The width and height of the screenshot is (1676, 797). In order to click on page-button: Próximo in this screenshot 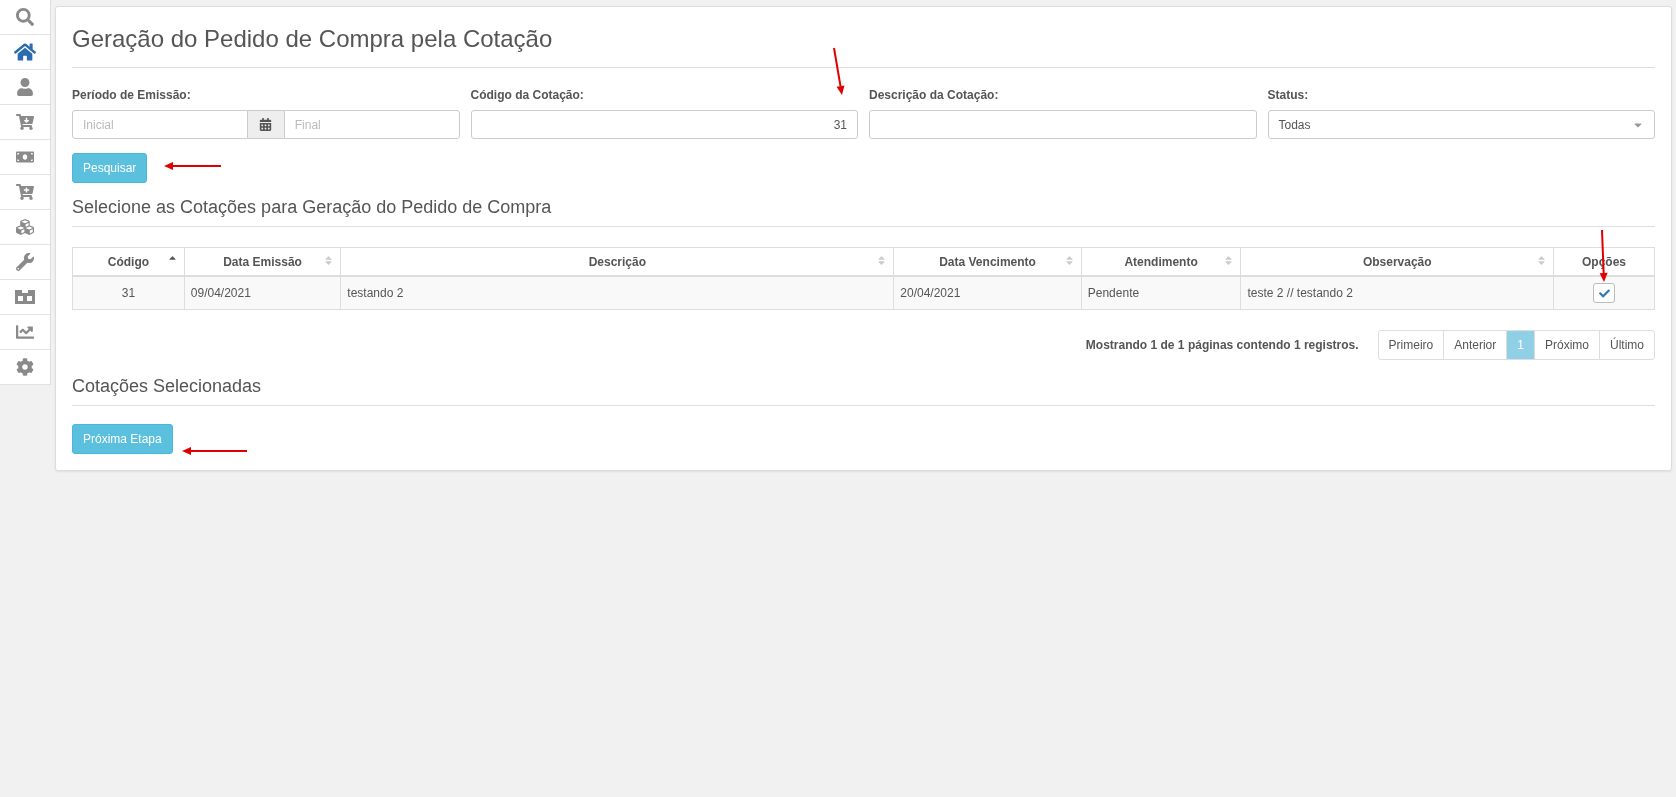, I will do `click(1566, 345)`.